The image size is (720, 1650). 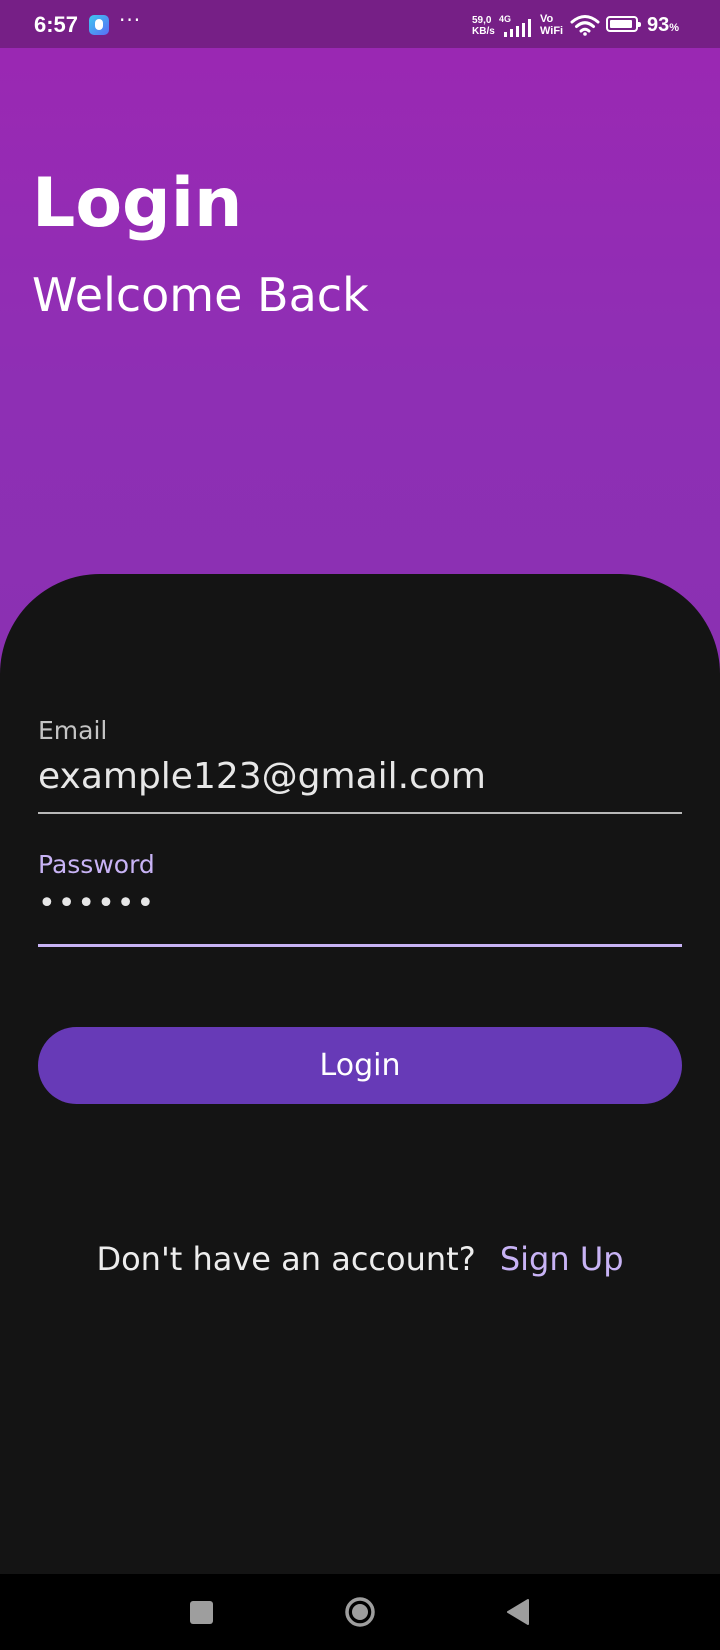 I want to click on battery-percentage-unit: %, so click(x=674, y=28).